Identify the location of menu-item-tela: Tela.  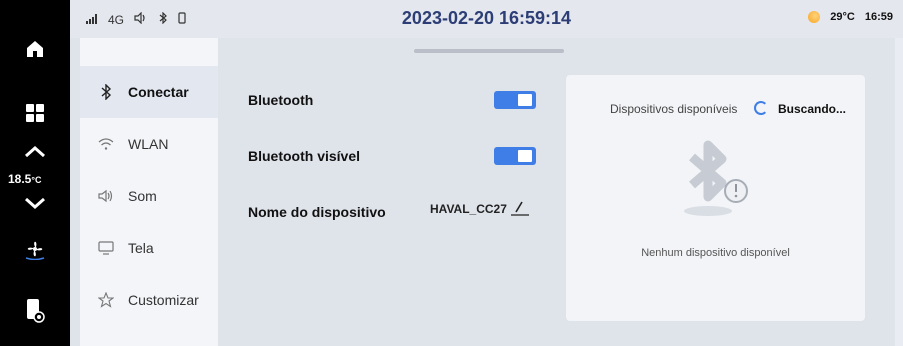
(149, 248).